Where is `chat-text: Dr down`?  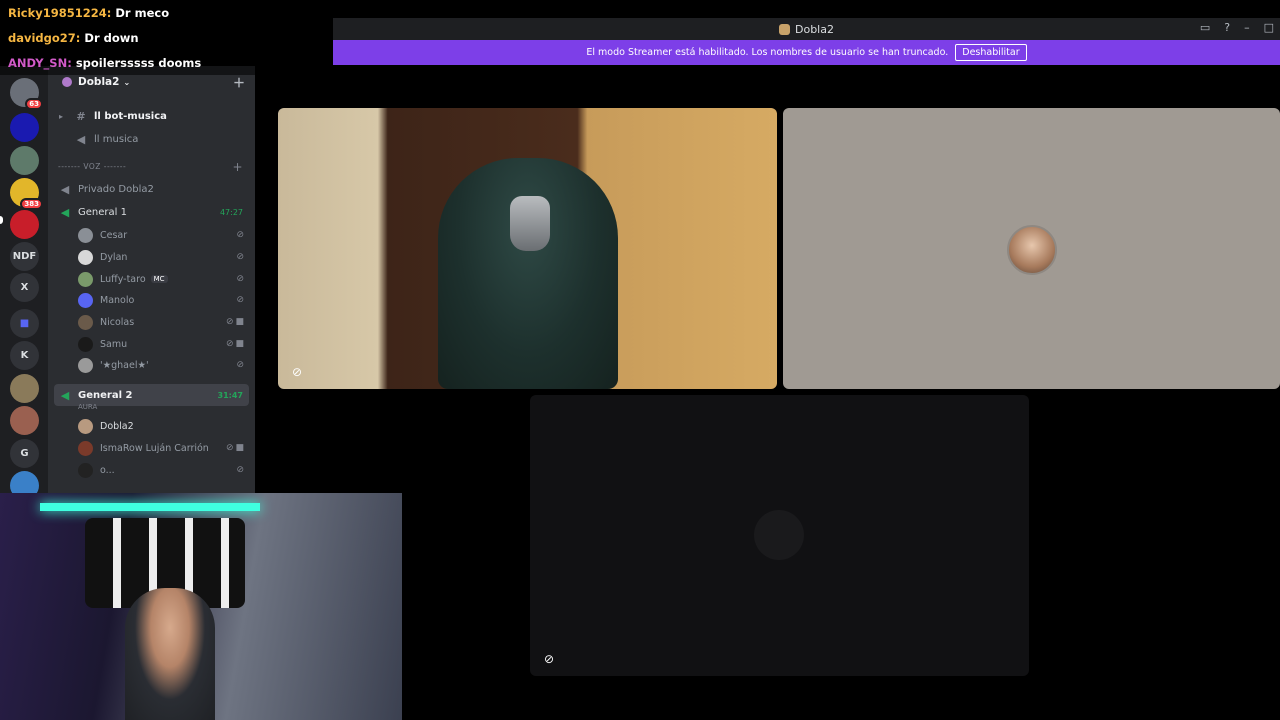
chat-text: Dr down is located at coordinates (111, 37).